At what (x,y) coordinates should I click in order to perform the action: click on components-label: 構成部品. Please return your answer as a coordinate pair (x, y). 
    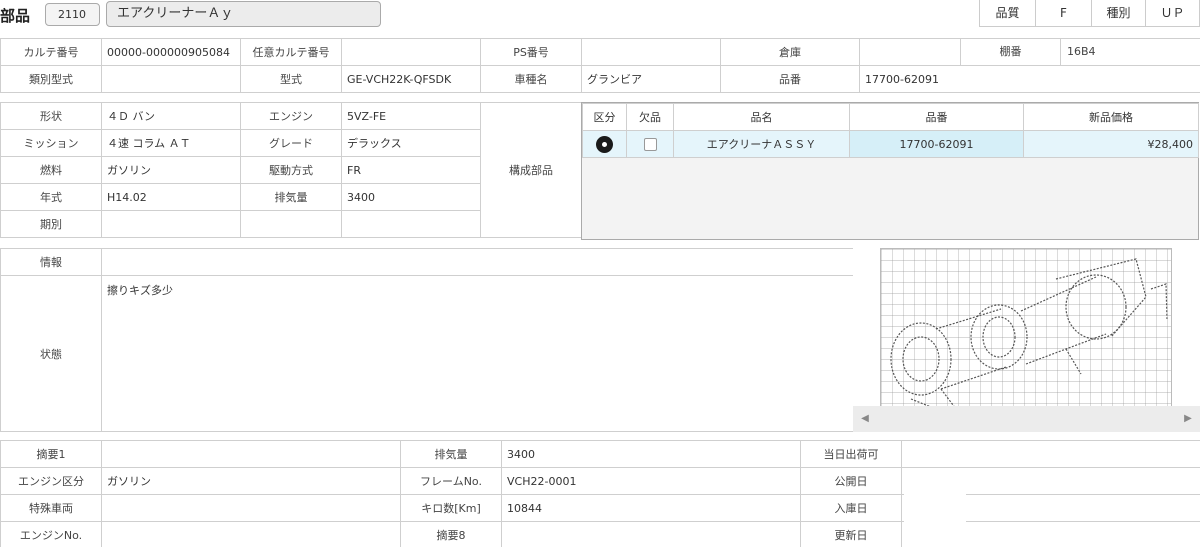
    Looking at the image, I should click on (531, 170).